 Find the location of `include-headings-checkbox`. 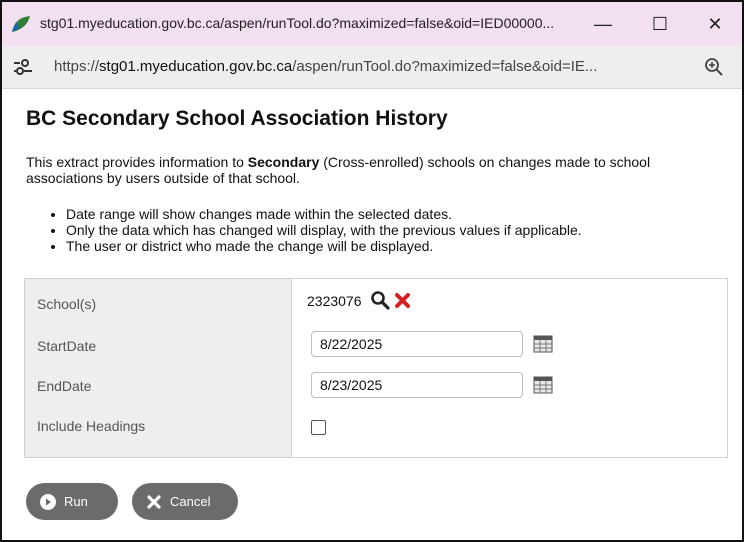

include-headings-checkbox is located at coordinates (318, 427).